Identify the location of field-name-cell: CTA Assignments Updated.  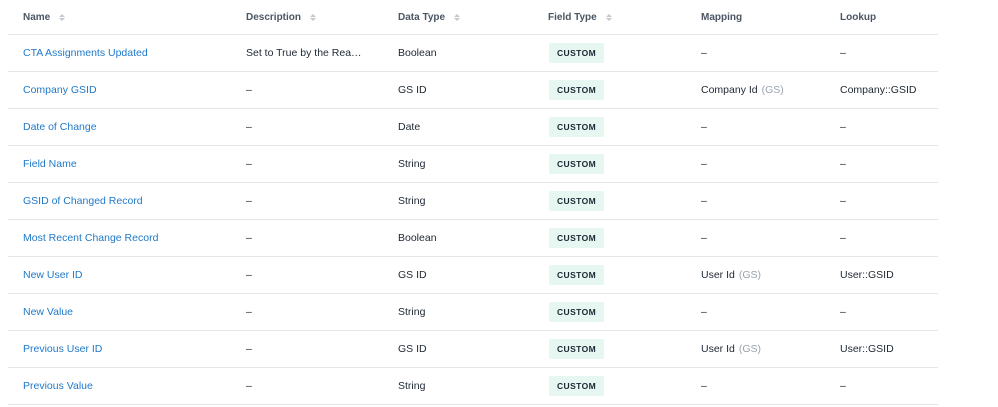
(85, 53).